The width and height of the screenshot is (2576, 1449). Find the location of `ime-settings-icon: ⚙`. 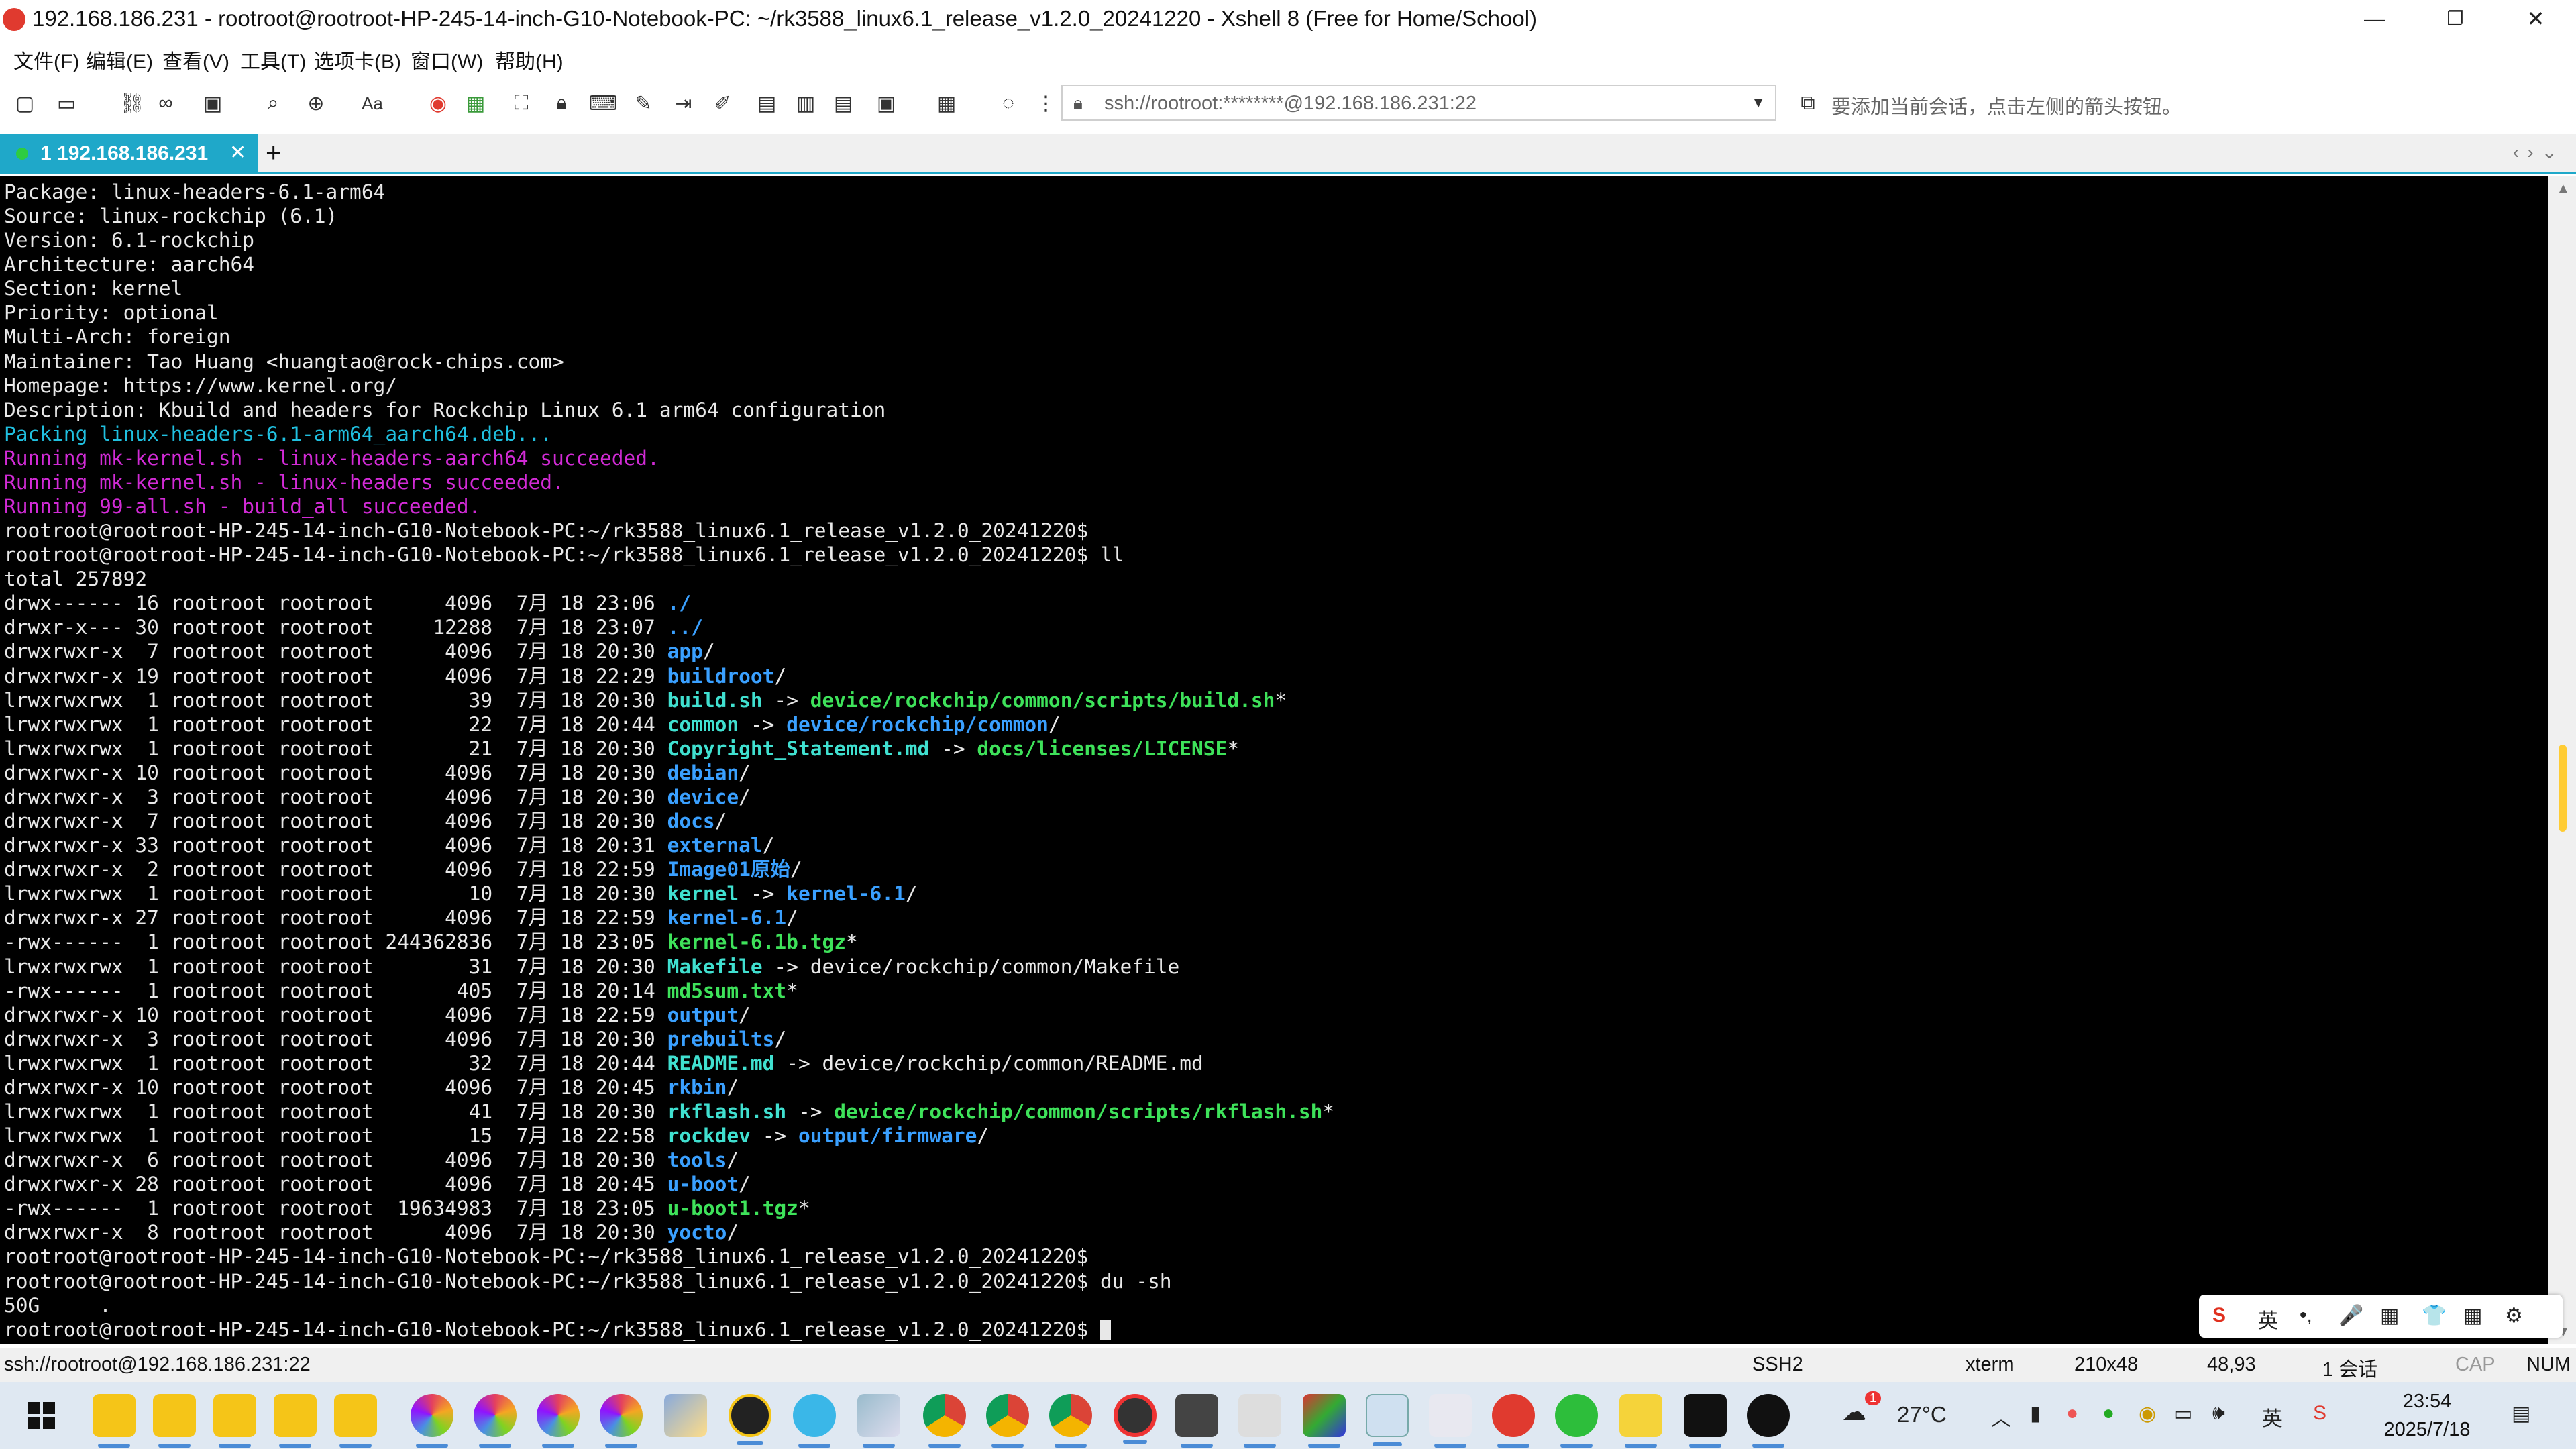

ime-settings-icon: ⚙ is located at coordinates (2514, 1316).